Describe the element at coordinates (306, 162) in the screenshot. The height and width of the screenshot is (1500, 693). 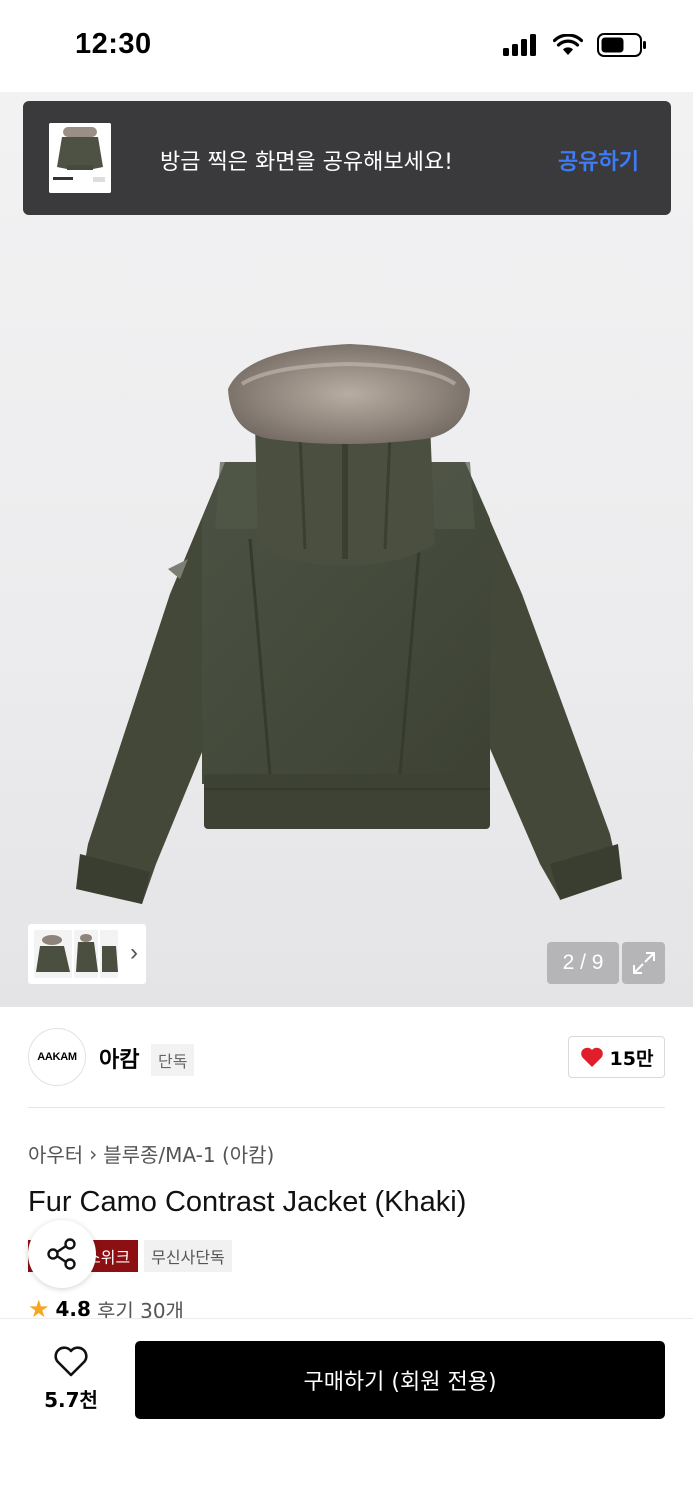
I see `toast-message: 방금 찍은 화면을 공유해보세요!` at that location.